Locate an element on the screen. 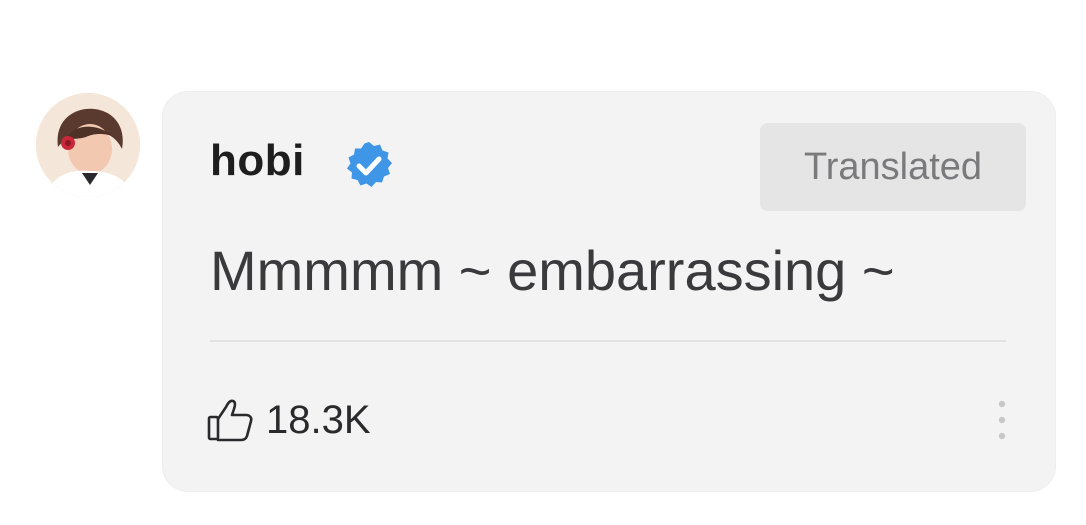 The width and height of the screenshot is (1086, 525). more-options-button is located at coordinates (1002, 420).